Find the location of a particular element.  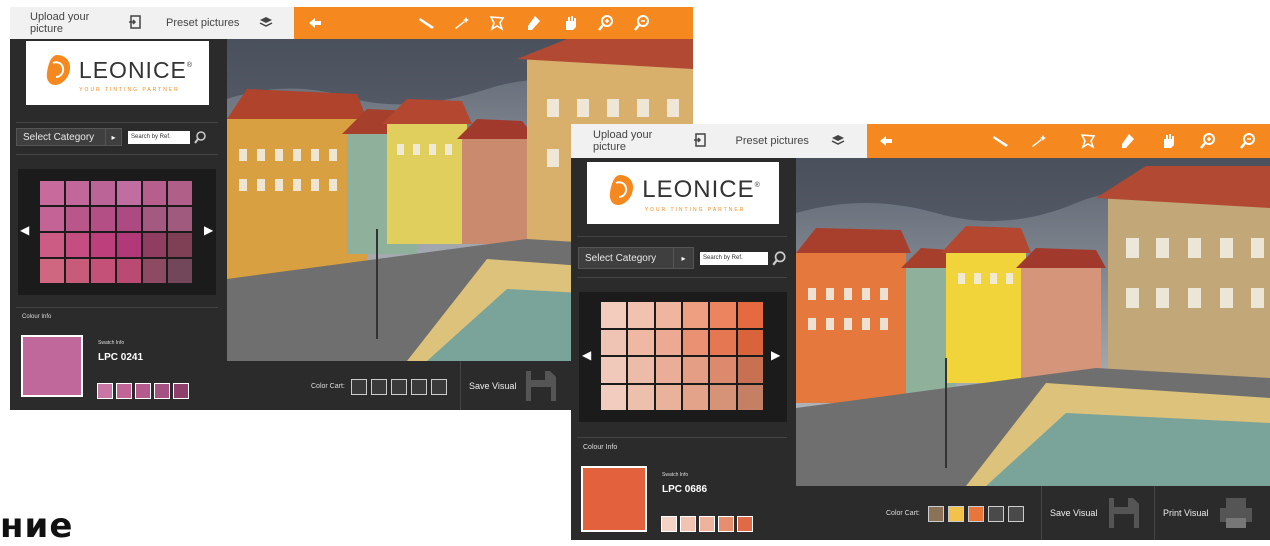

print-visual-button: Print Visual is located at coordinates (1212, 513).